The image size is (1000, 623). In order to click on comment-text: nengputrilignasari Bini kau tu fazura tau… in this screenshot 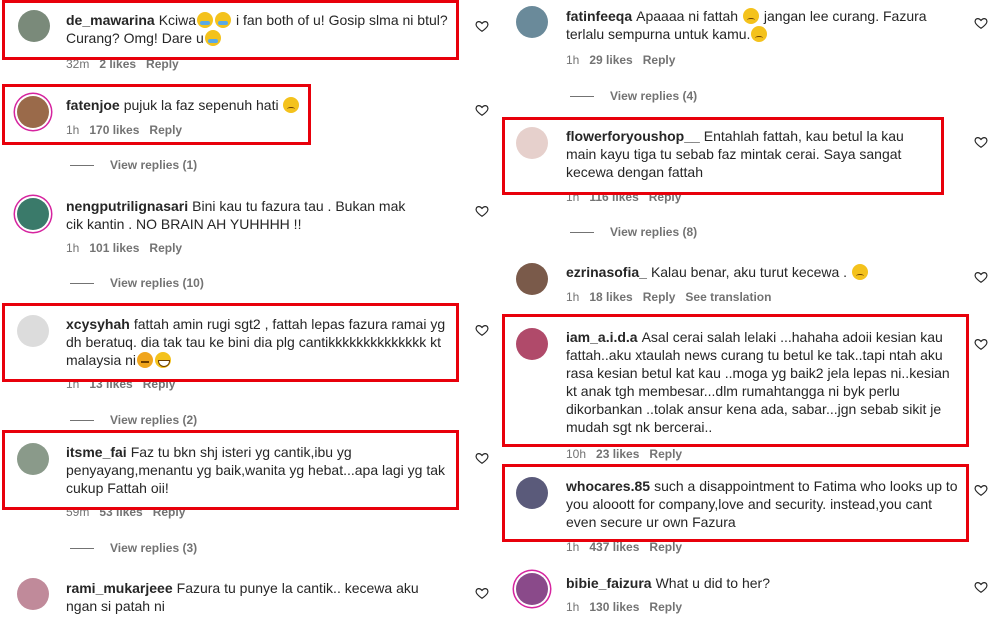, I will do `click(236, 215)`.